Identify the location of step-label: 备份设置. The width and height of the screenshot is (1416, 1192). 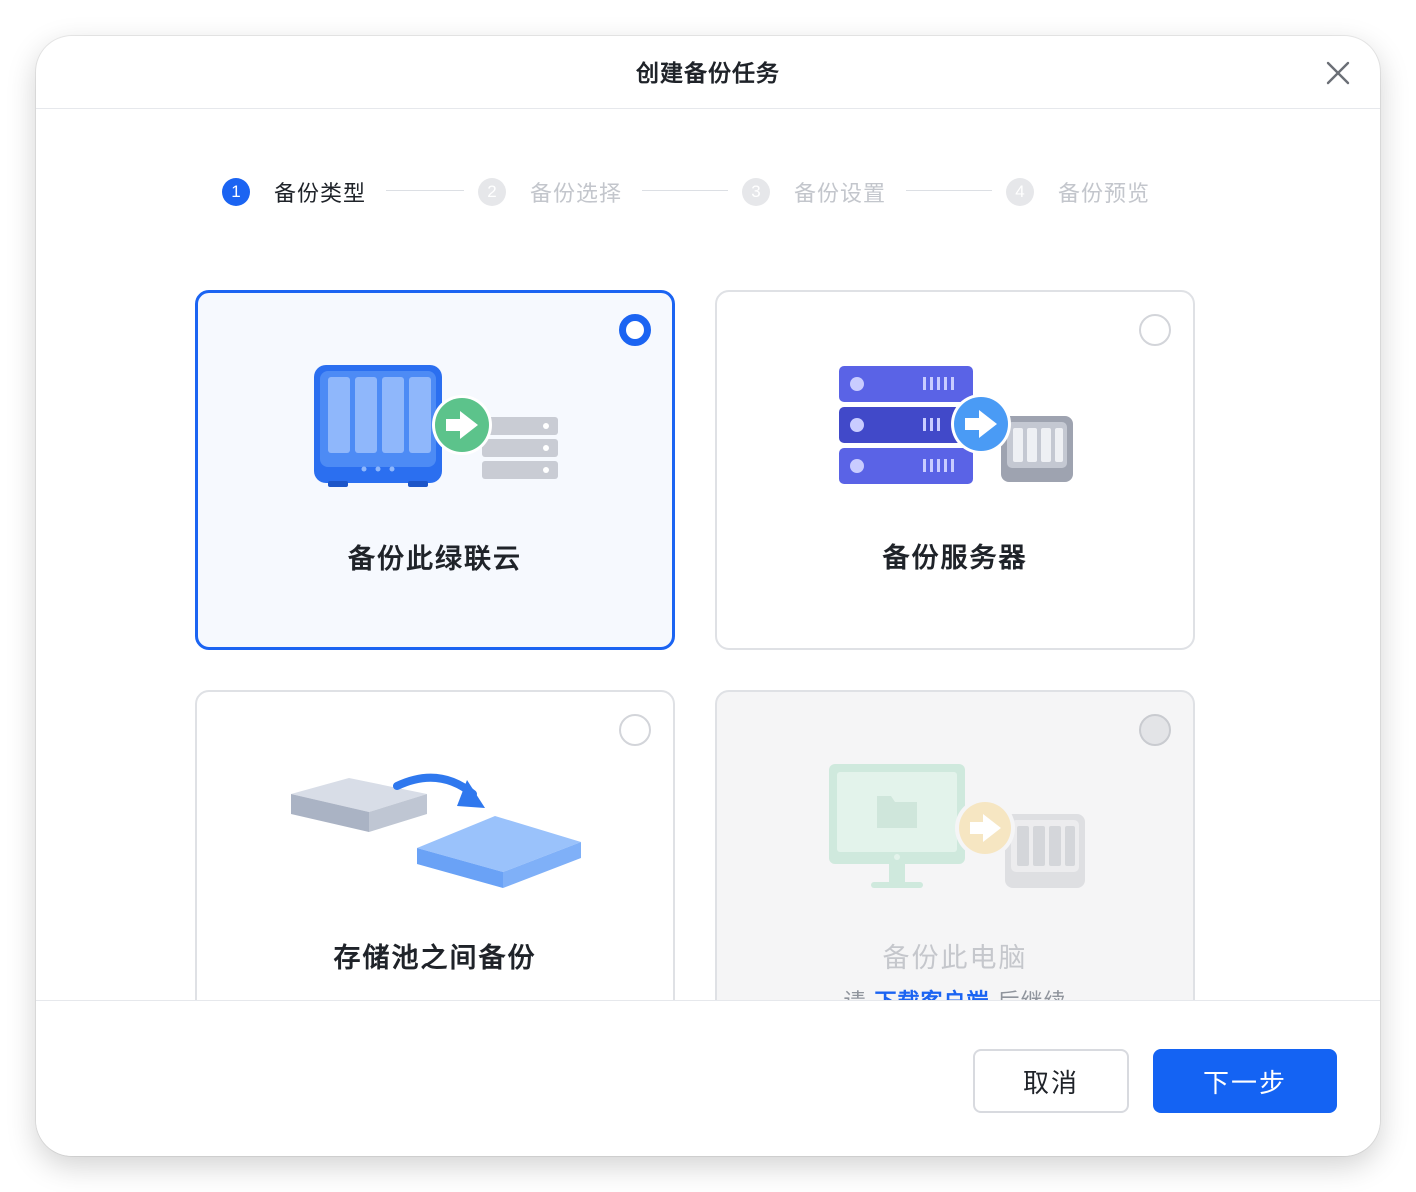
(840, 194).